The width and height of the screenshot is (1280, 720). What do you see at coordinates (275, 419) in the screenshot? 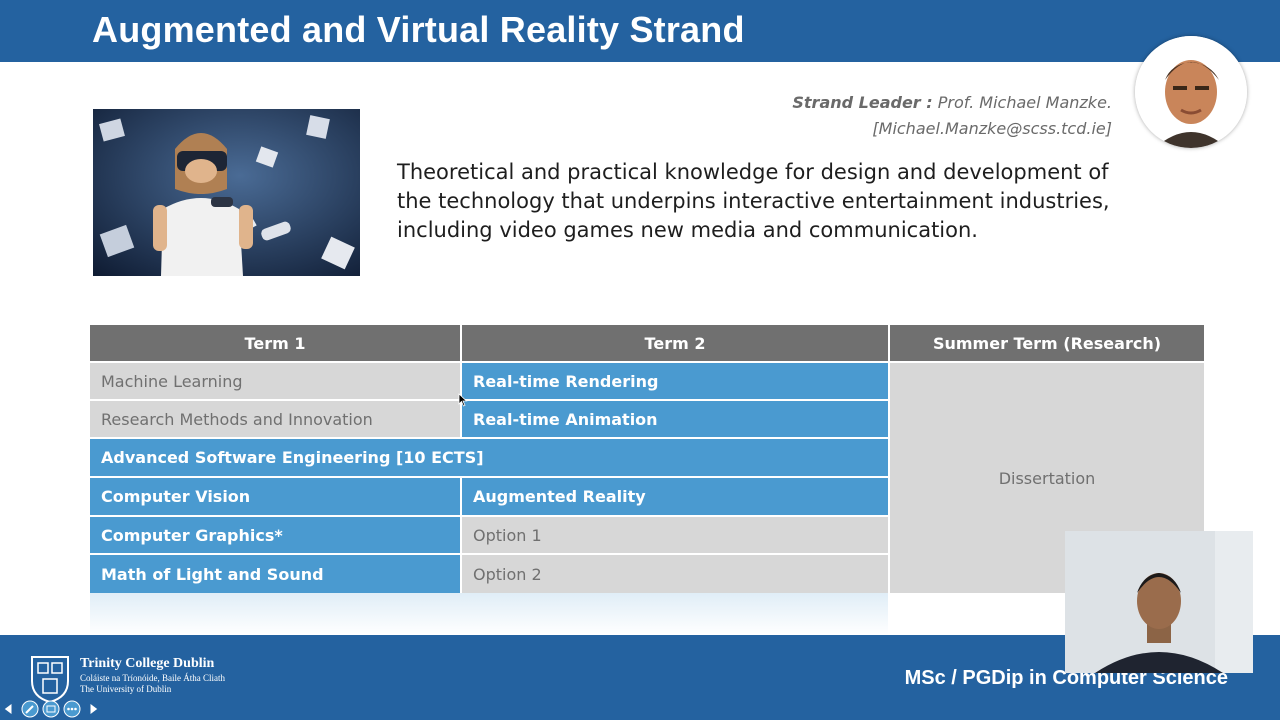
I see `term1-module: Research Methods and Innovation` at bounding box center [275, 419].